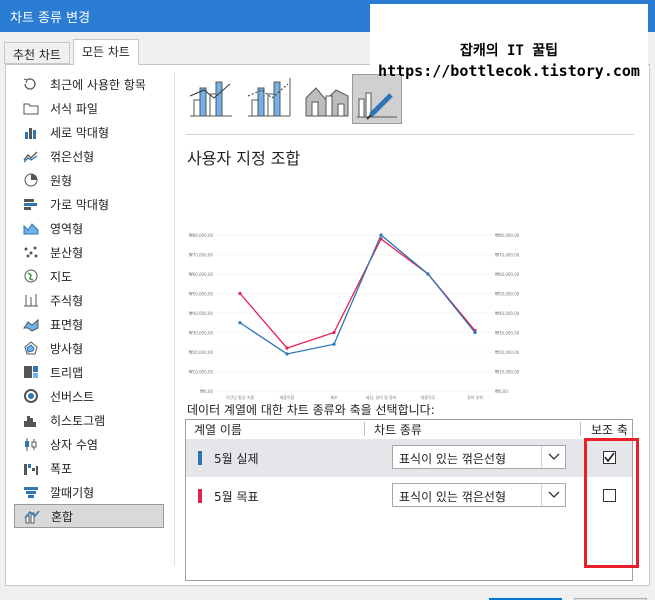 The image size is (655, 600). I want to click on y-tick-label: ₩20,000,00, so click(201, 352).